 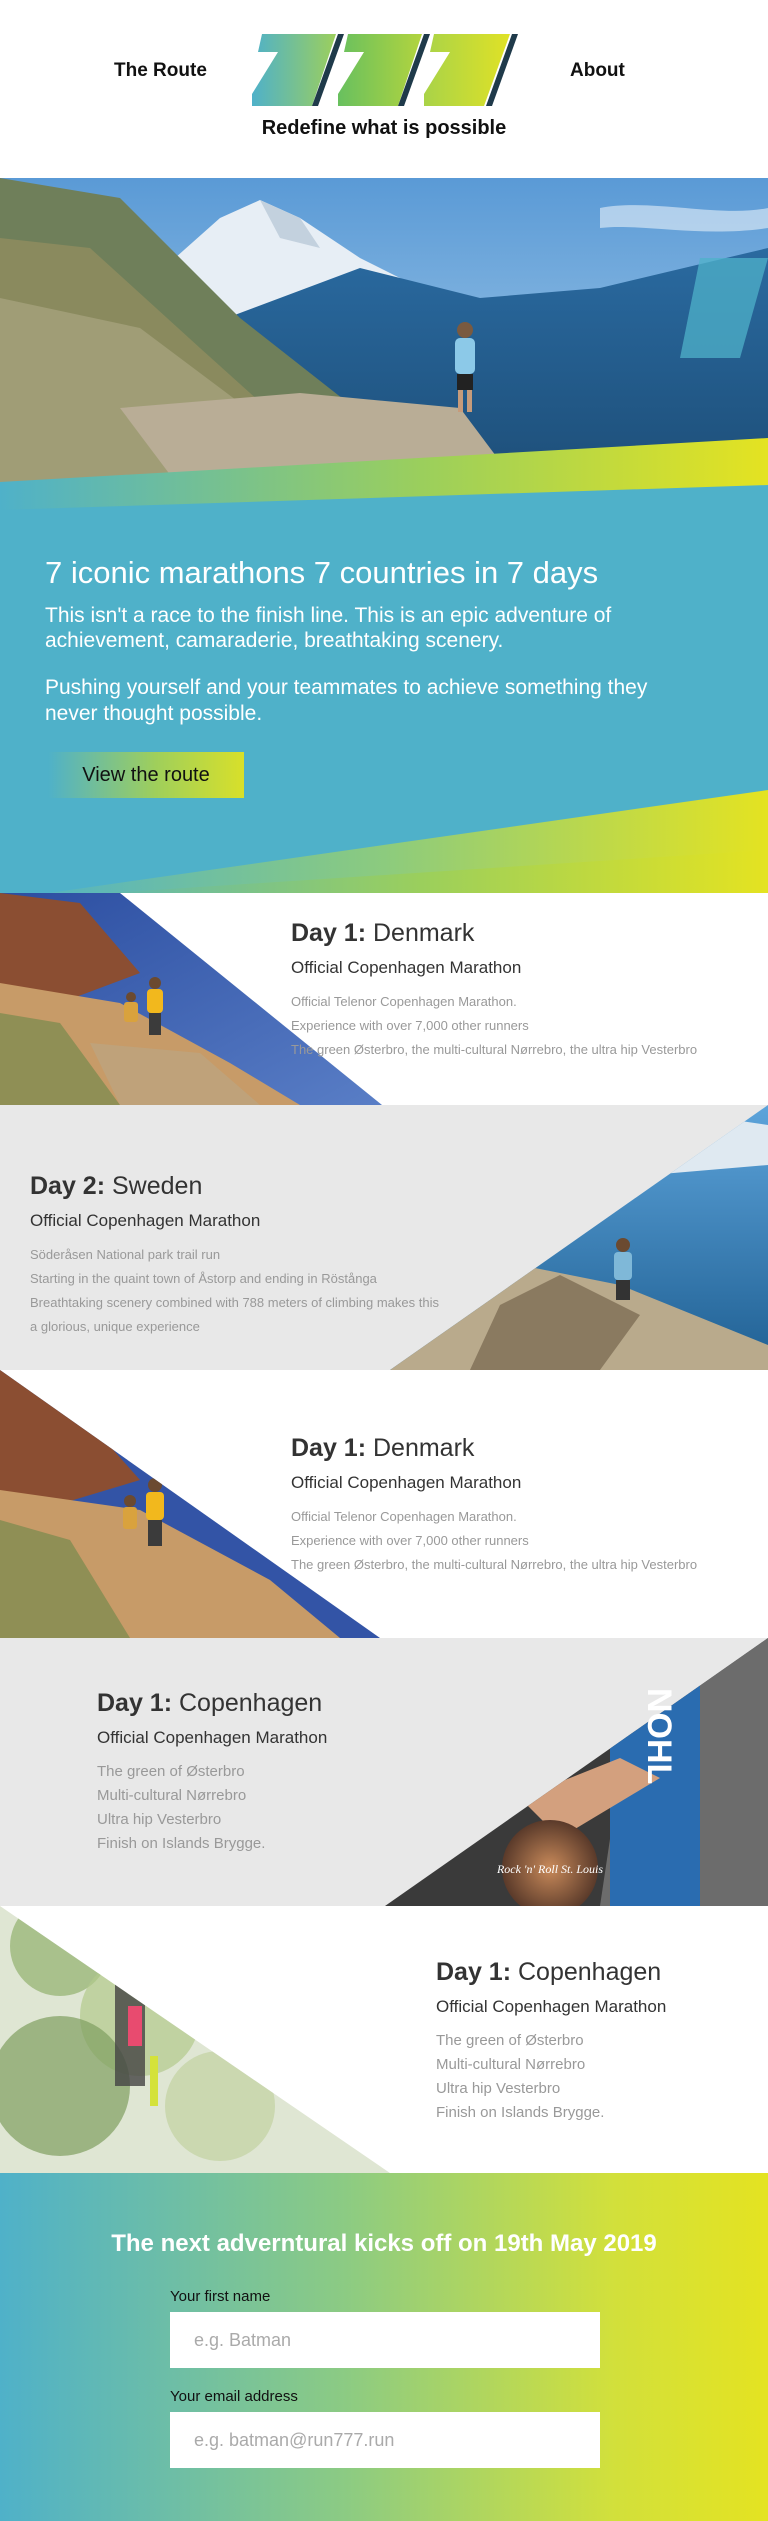 What do you see at coordinates (322, 572) in the screenshot?
I see `intro-title: 7 iconic marathons 7 countries in 7 days` at bounding box center [322, 572].